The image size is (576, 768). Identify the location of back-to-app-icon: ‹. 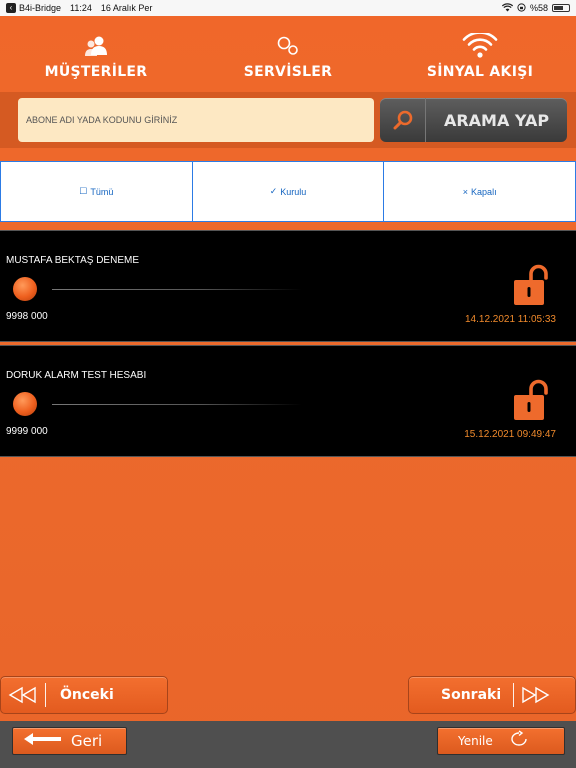
(11, 8).